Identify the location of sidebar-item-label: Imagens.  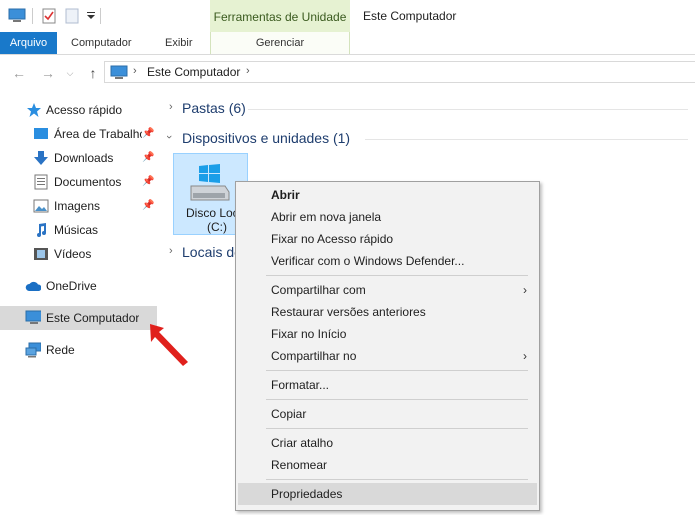
(77, 206).